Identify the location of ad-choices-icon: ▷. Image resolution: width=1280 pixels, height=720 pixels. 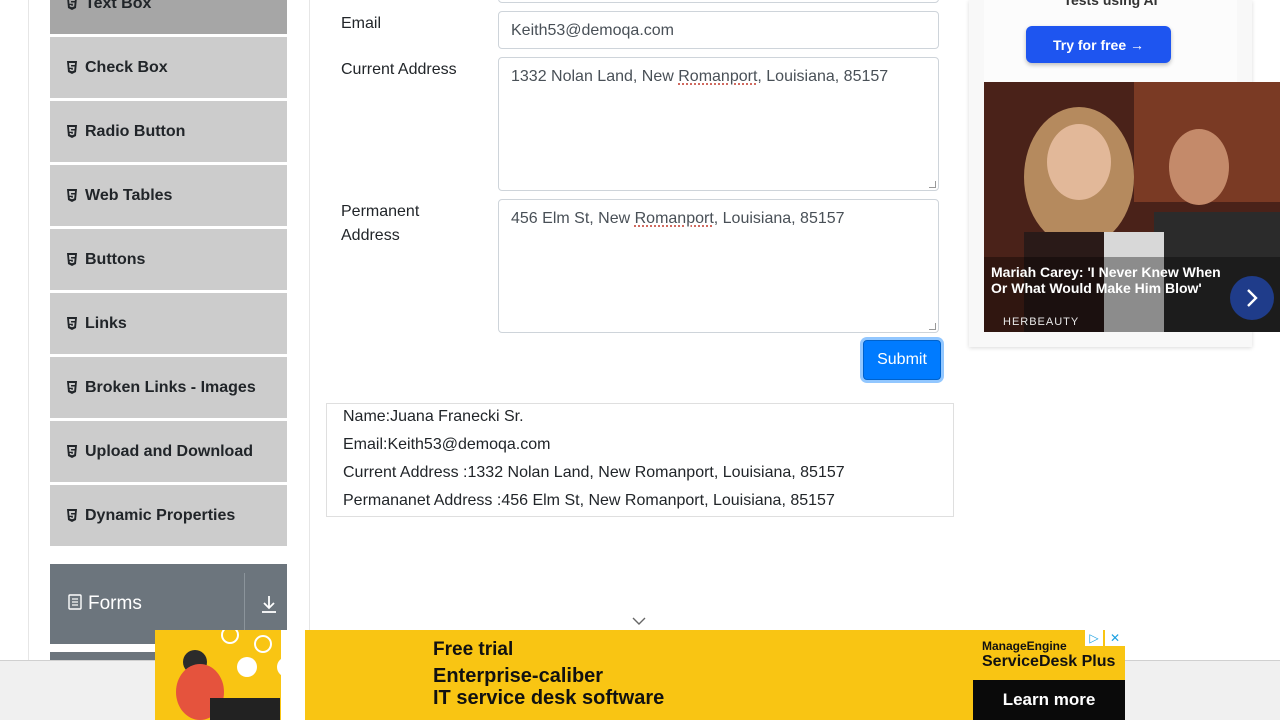
(1094, 638).